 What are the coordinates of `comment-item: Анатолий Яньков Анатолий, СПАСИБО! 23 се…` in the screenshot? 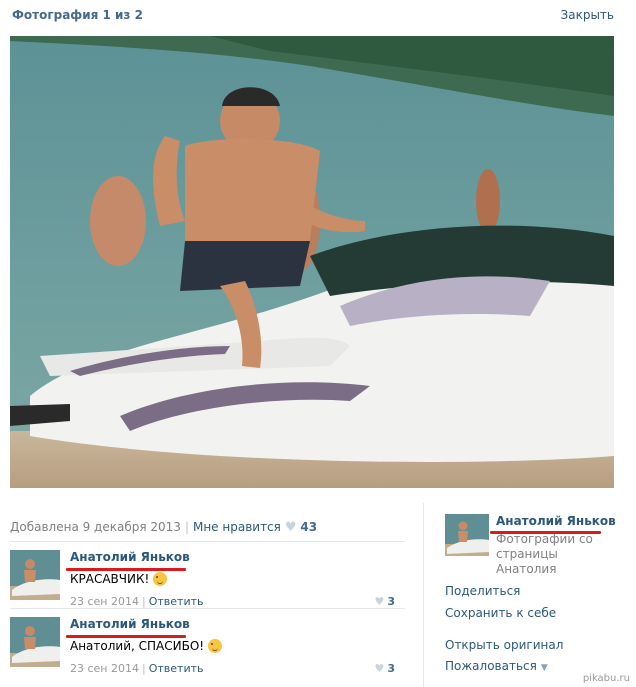 It's located at (207, 646).